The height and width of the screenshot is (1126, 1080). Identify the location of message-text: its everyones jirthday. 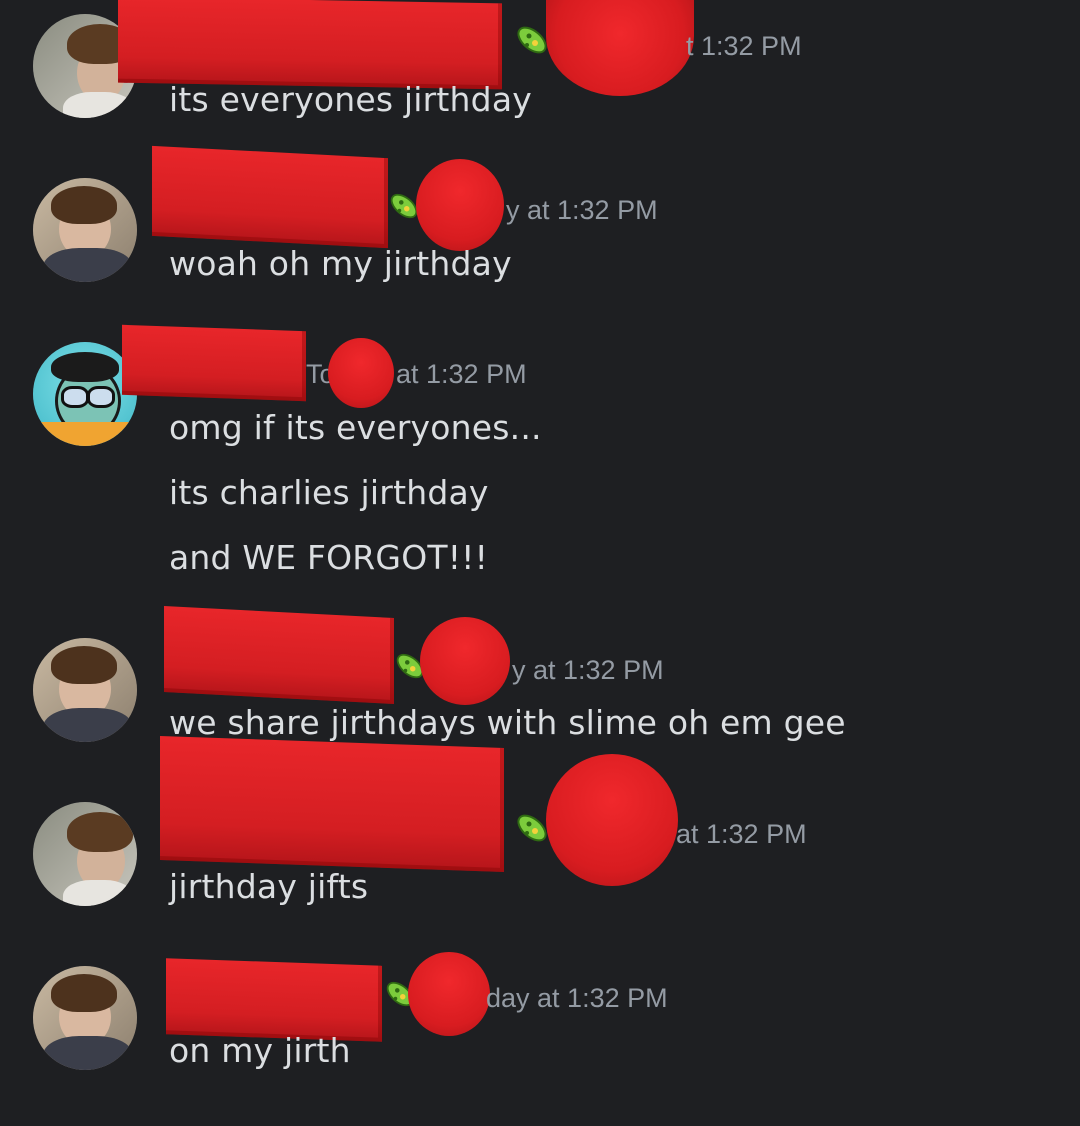
(350, 99).